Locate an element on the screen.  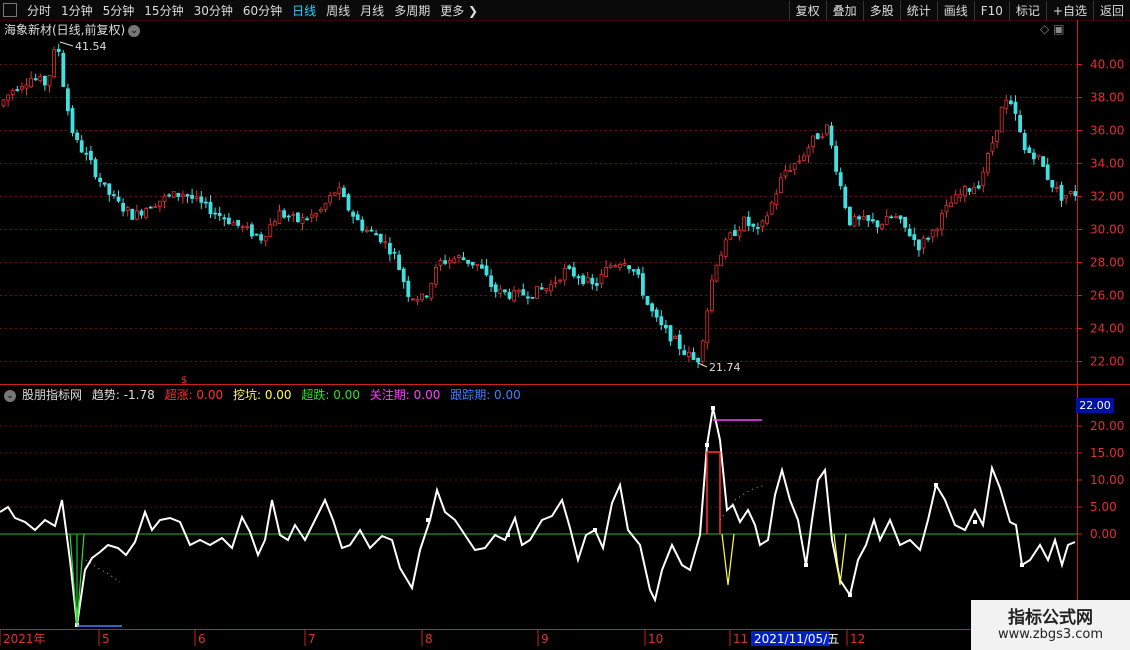
x-tick-label: 5 is located at coordinates (106, 639).